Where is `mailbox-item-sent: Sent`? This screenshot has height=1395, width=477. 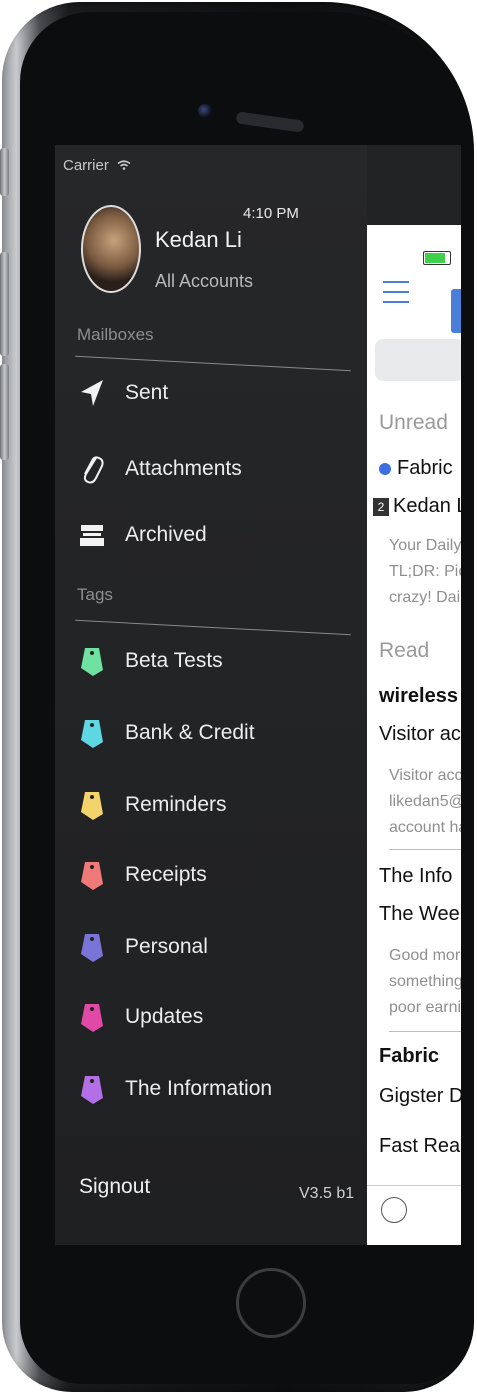 mailbox-item-sent: Sent is located at coordinates (217, 393).